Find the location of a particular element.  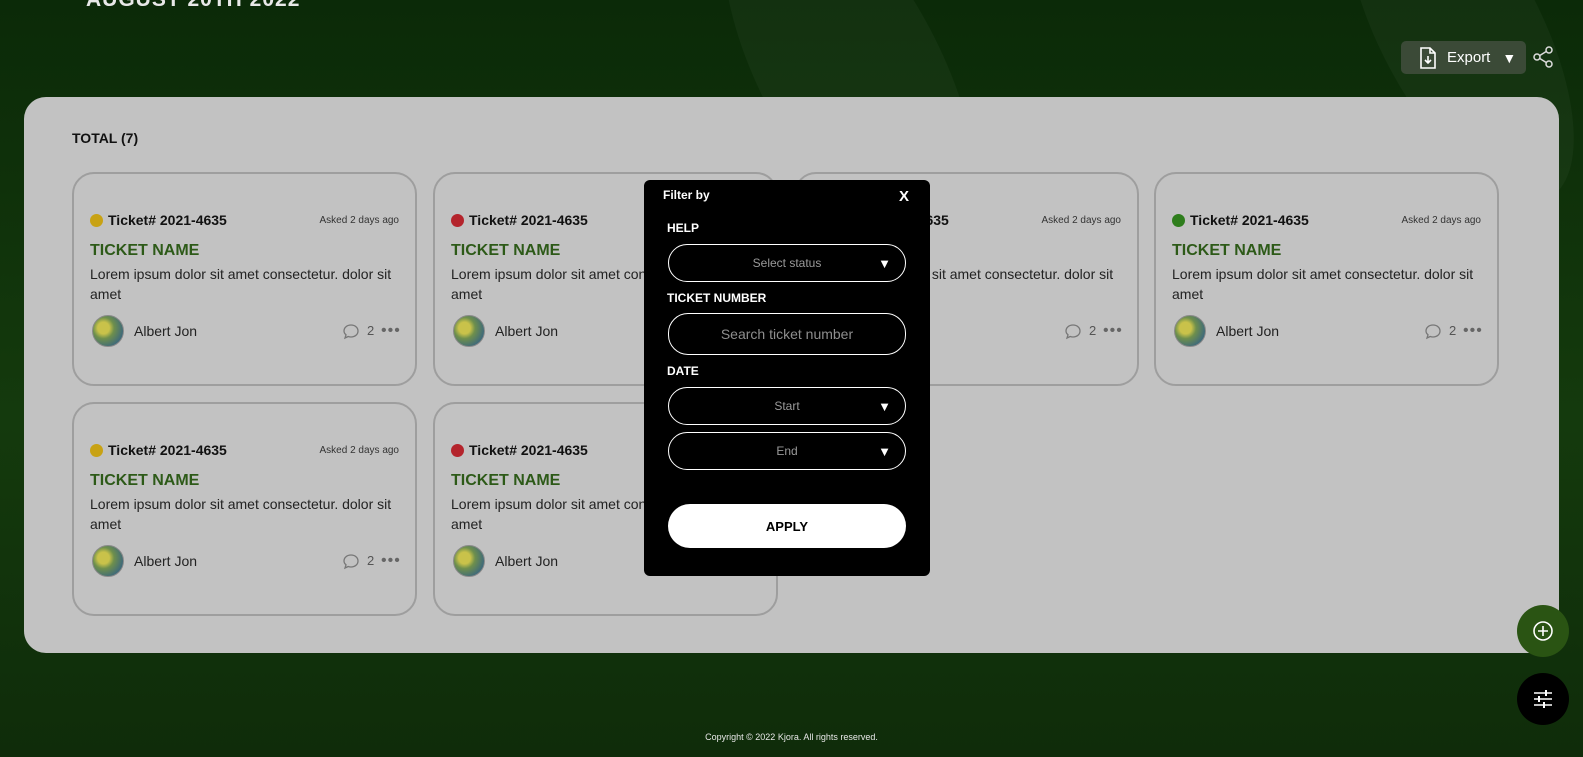

ticket-number-label: TICKET NUMBER is located at coordinates (717, 298).